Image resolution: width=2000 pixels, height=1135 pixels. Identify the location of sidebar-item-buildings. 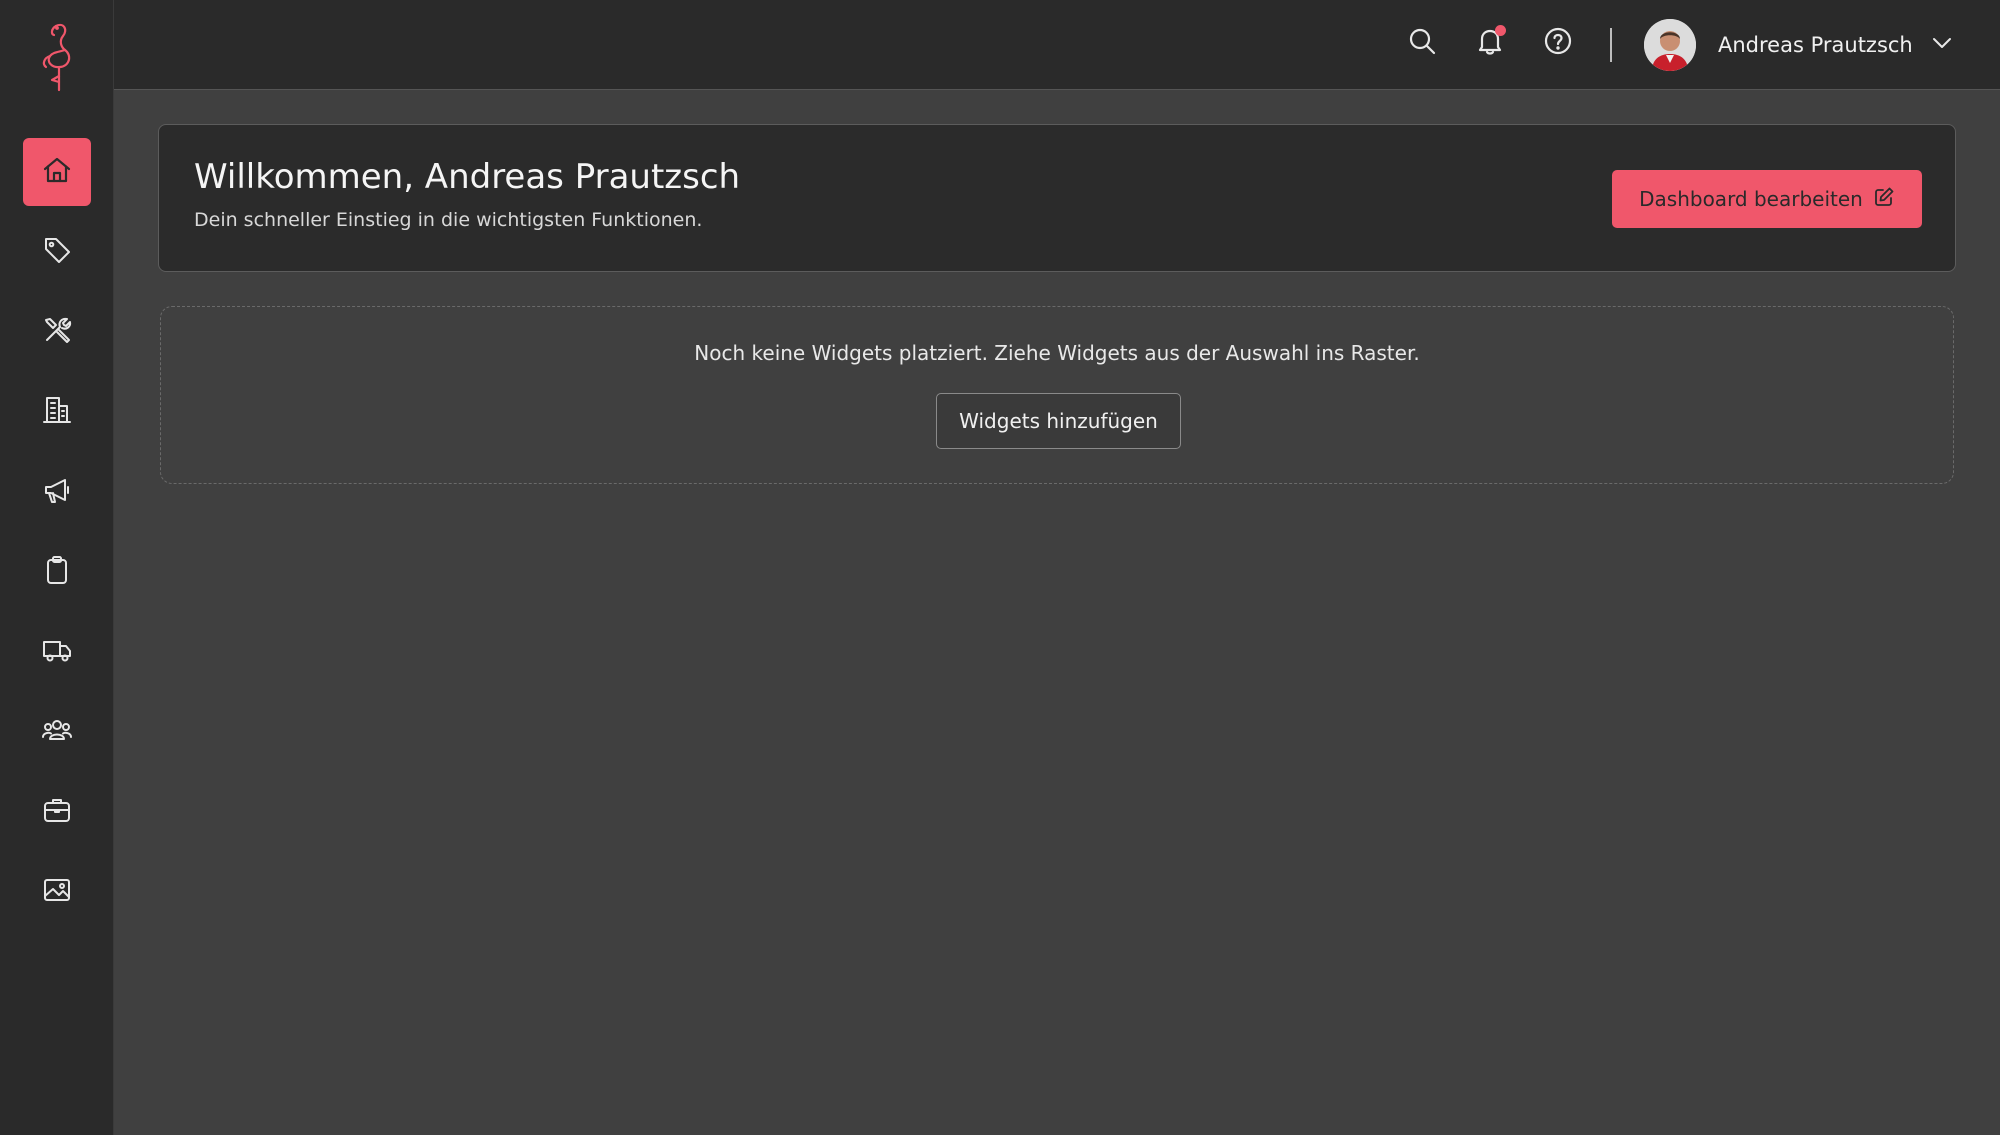
(57, 412).